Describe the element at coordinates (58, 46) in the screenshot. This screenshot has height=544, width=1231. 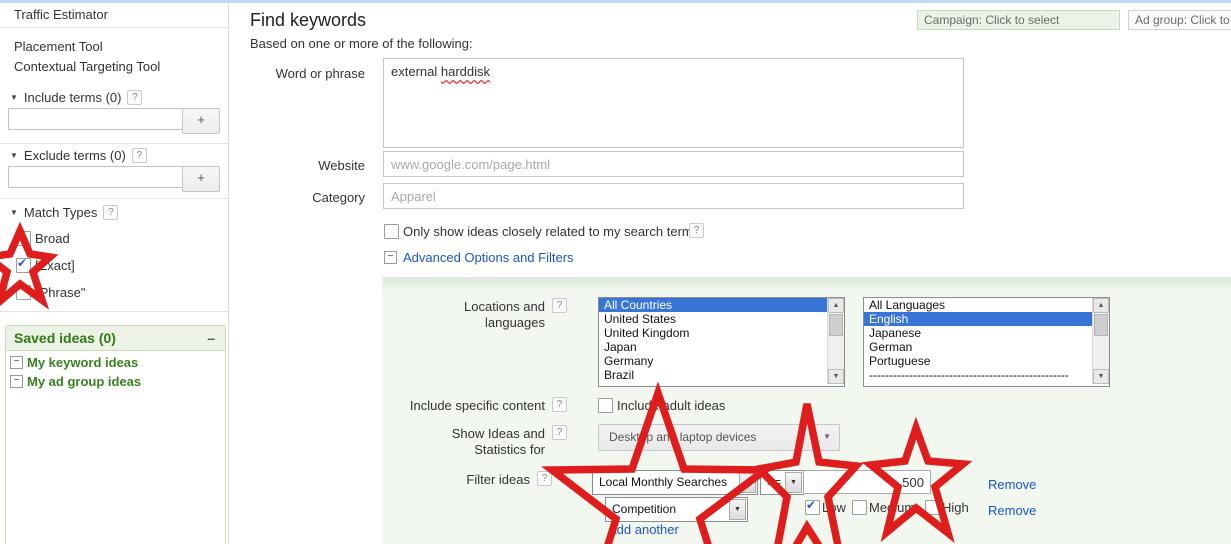
I see `sidebar-item-placement-tool: Placement Tool` at that location.